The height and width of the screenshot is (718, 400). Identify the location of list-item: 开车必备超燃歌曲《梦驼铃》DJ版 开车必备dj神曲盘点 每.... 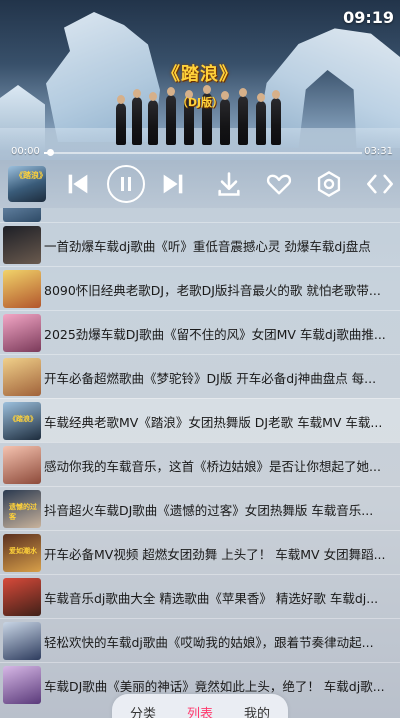
(200, 376).